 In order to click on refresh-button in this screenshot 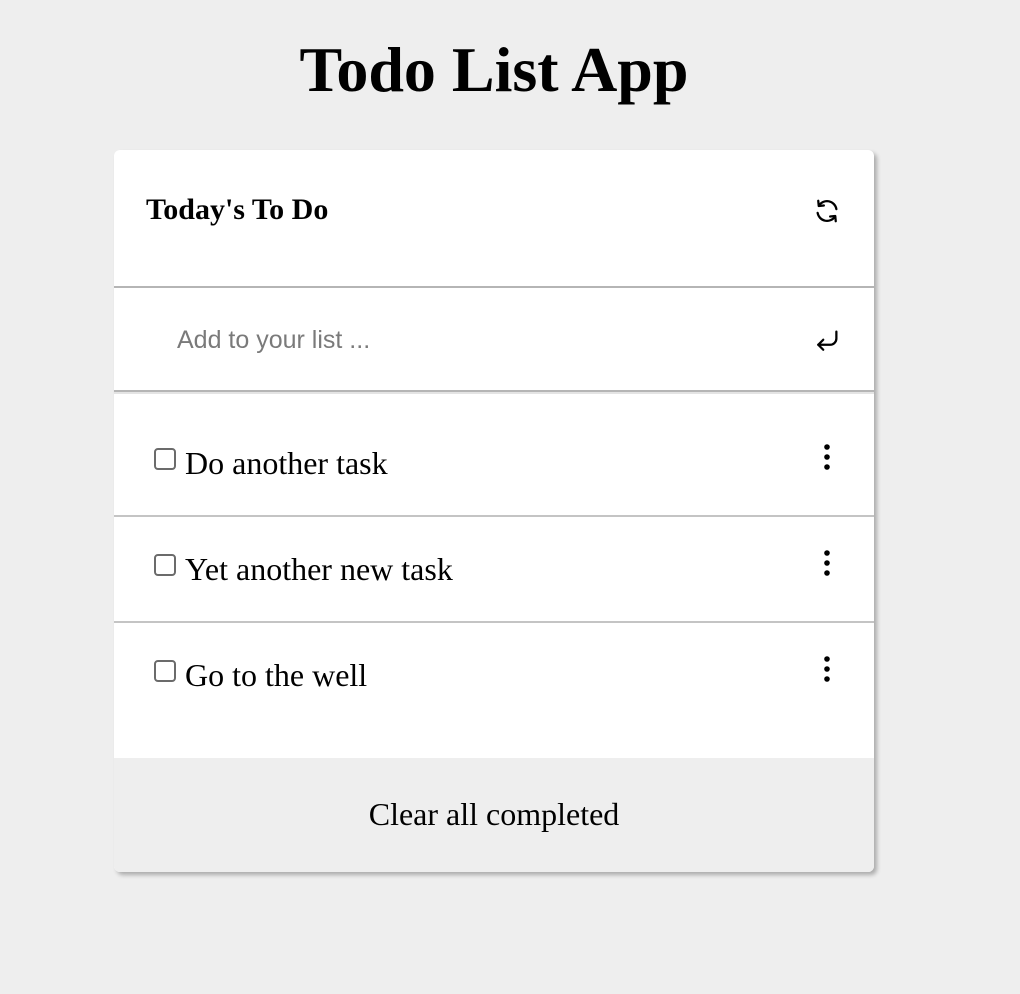, I will do `click(827, 211)`.